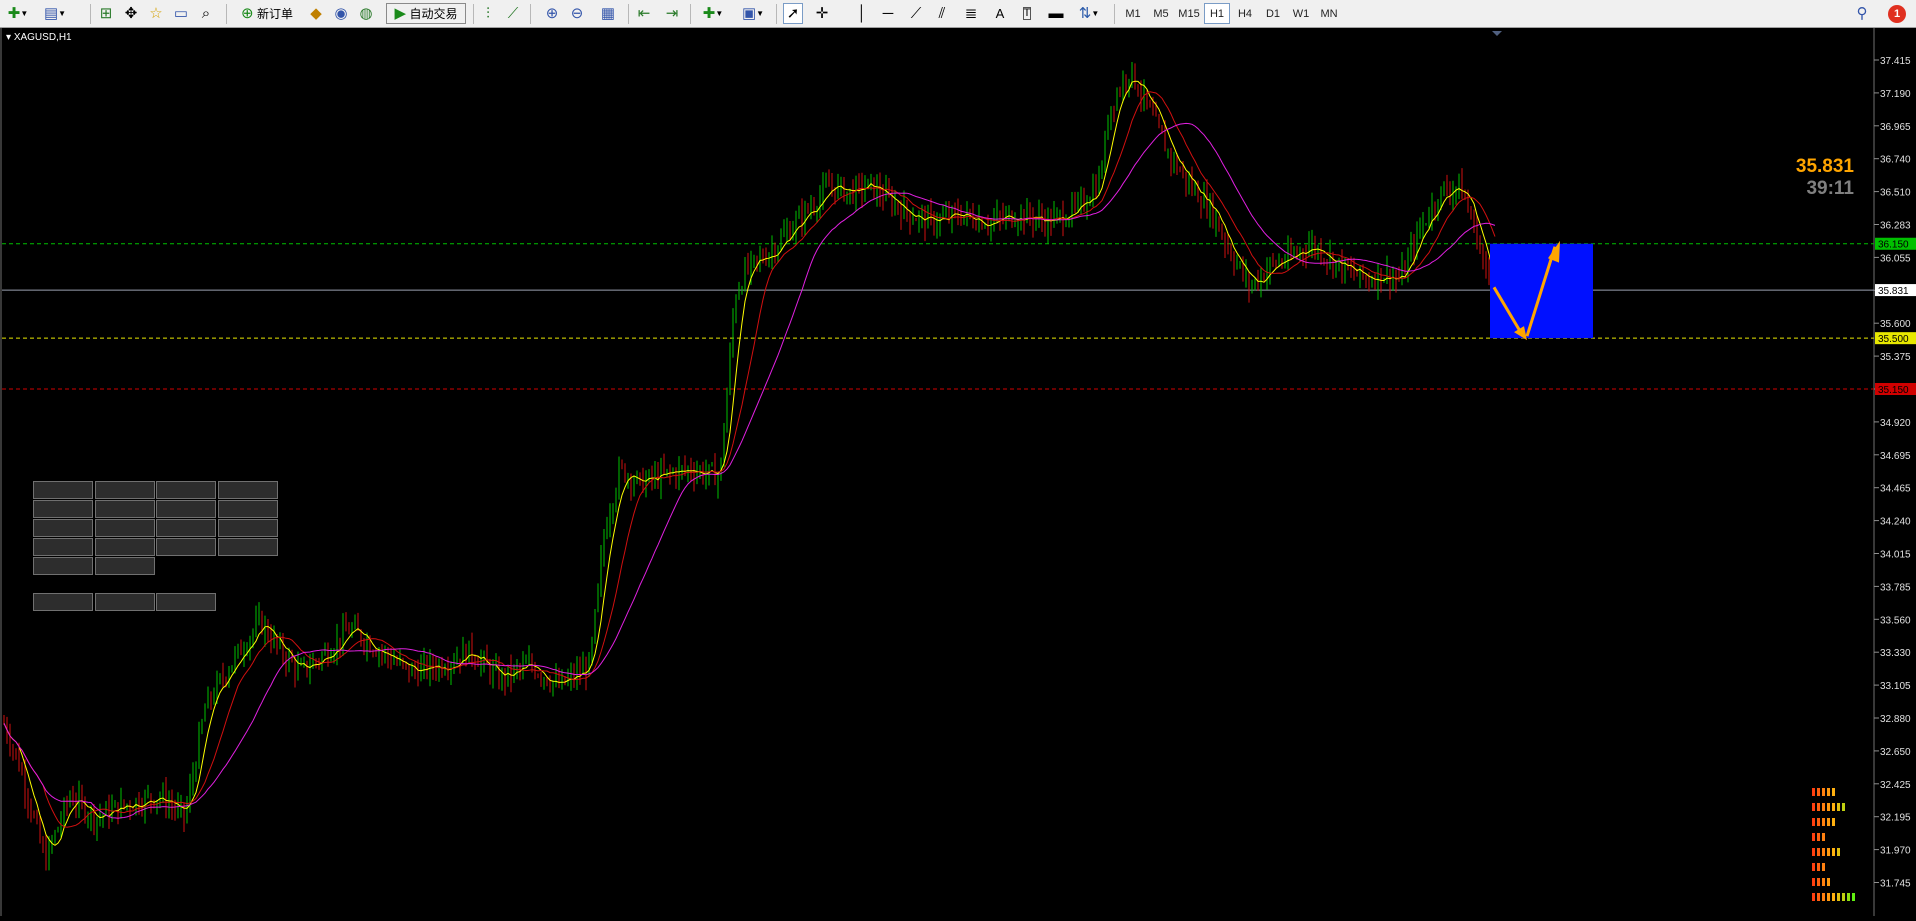  What do you see at coordinates (267, 13) in the screenshot?
I see `new-order-button: ⊕ 新订单` at bounding box center [267, 13].